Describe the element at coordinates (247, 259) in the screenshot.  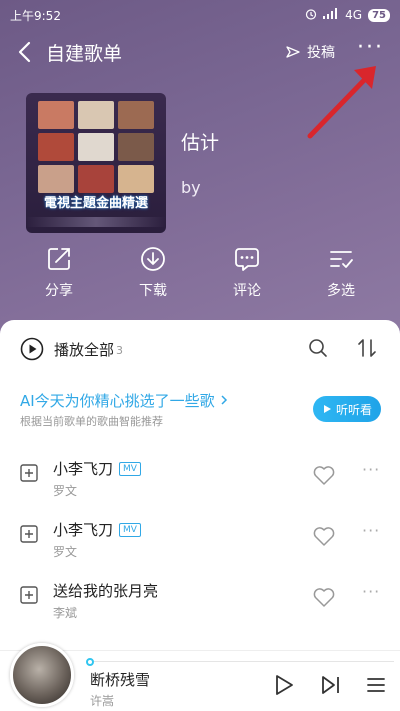
I see `comment-icon` at that location.